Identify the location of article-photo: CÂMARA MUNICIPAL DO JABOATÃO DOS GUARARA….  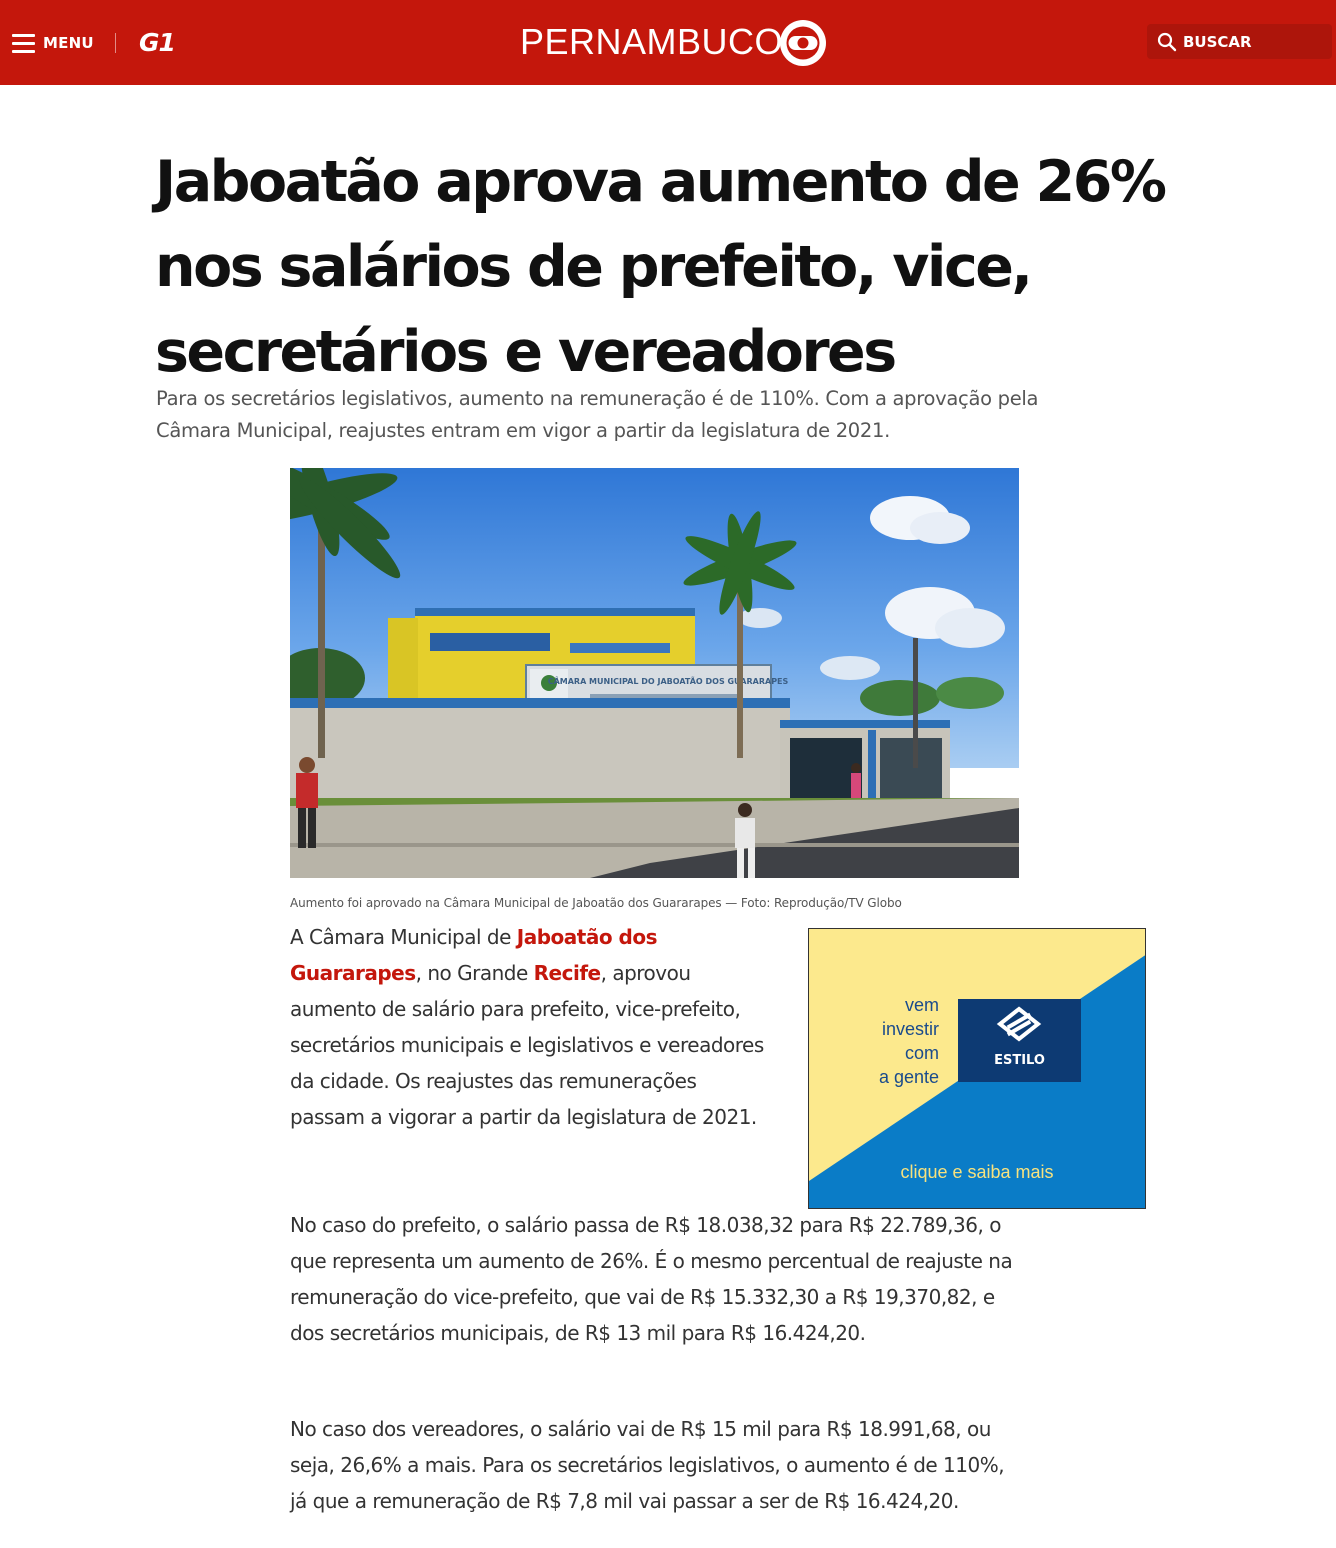
(654, 673).